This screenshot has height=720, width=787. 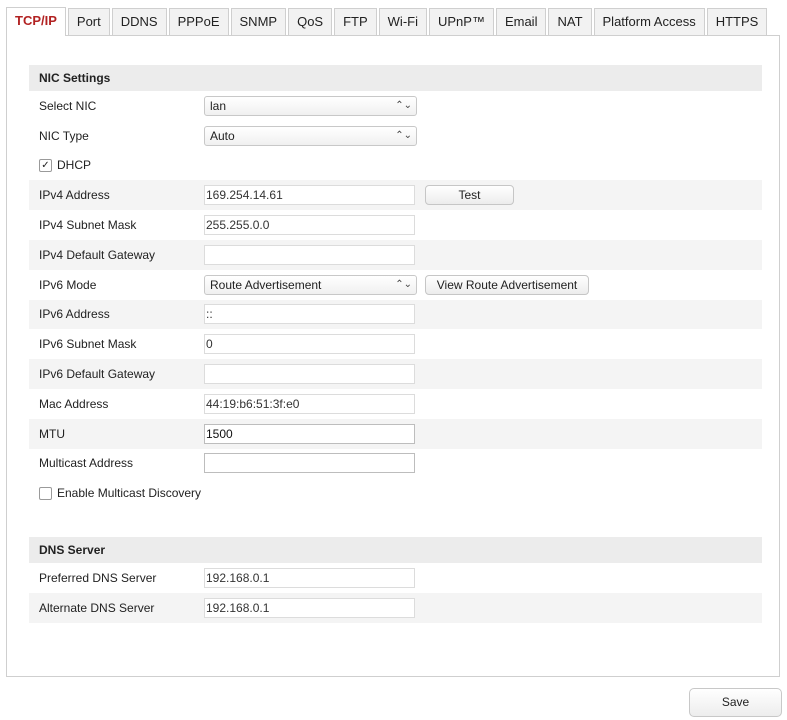 I want to click on ipv4-gateway-row: IPv4 Default Gateway, so click(x=395, y=254).